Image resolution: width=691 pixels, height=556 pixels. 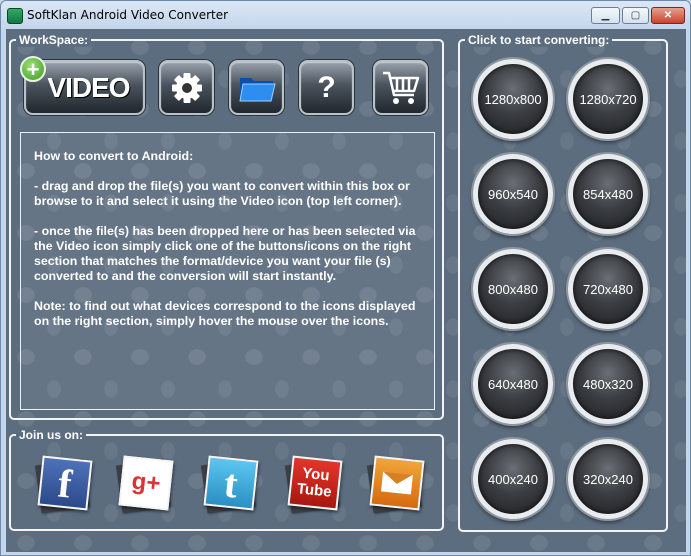 I want to click on envelope-icon, so click(x=397, y=483).